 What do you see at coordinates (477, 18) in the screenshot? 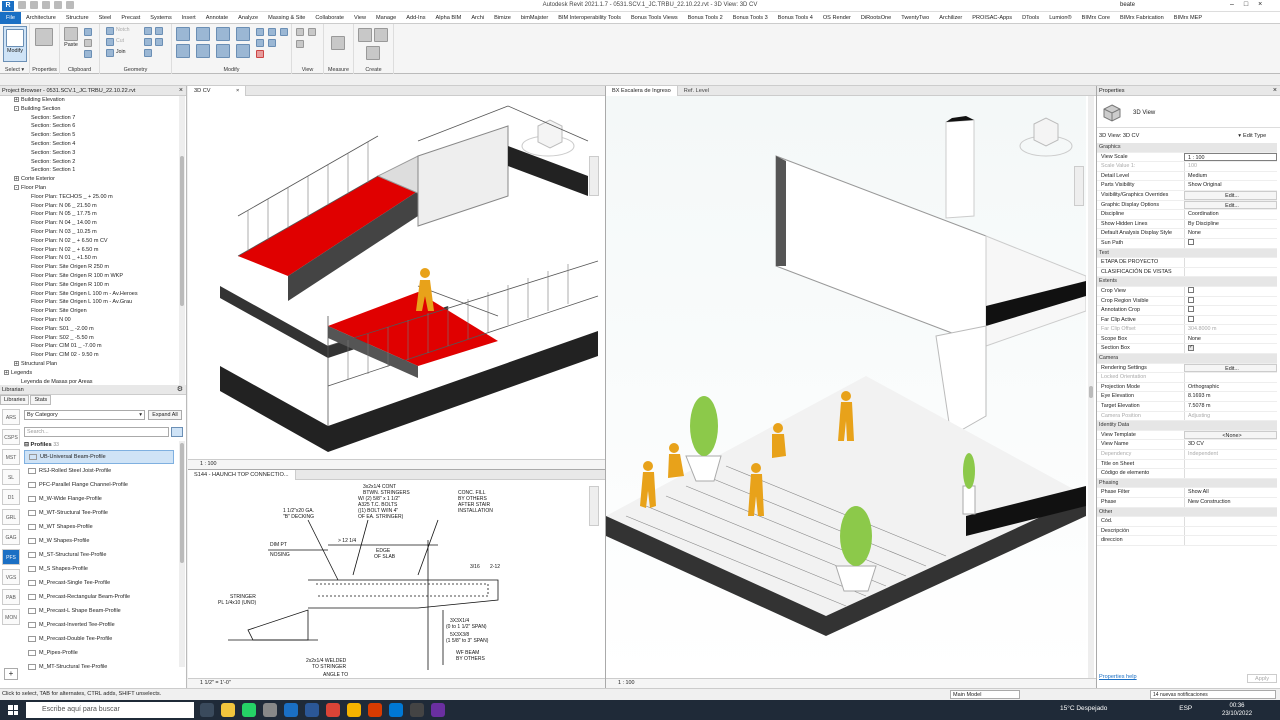
I see `tab-archi: Archi` at bounding box center [477, 18].